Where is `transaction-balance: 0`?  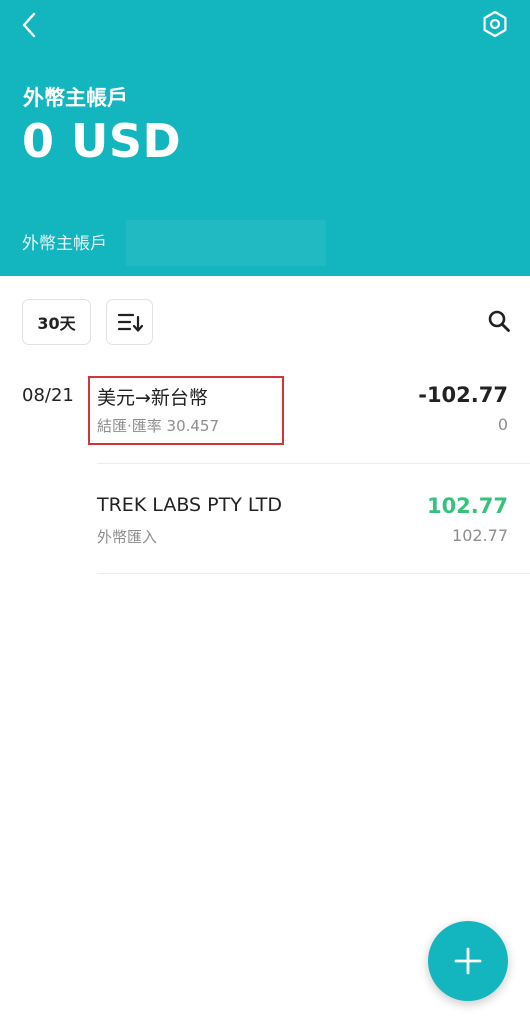 transaction-balance: 0 is located at coordinates (502, 424).